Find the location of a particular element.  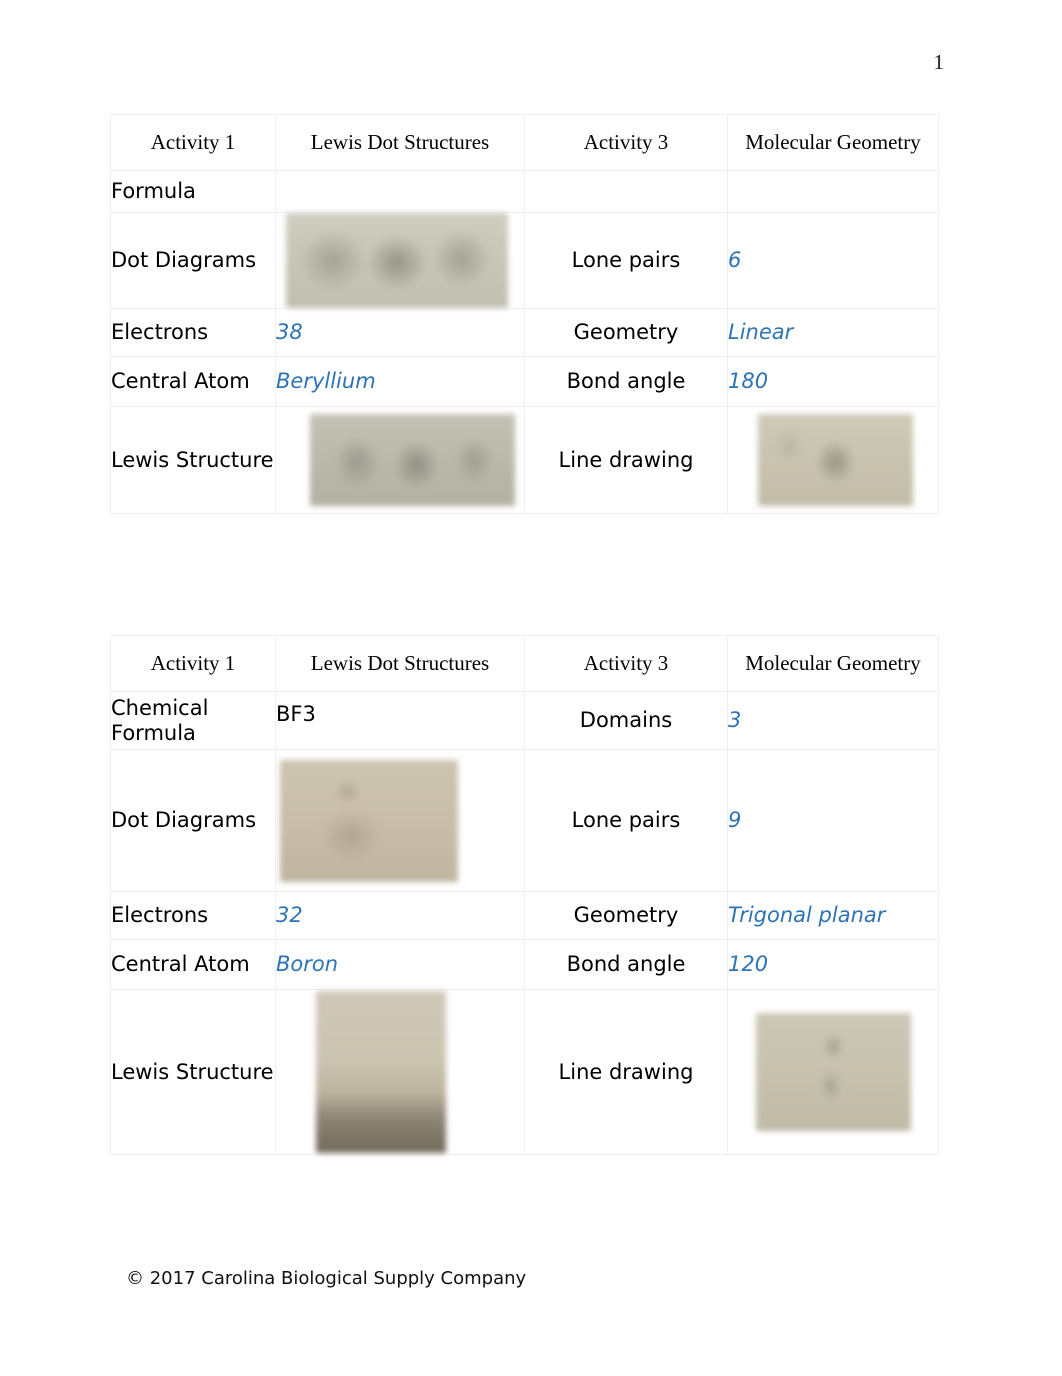

table2-label-dot-diagrams: Dot Diagrams is located at coordinates (193, 820).